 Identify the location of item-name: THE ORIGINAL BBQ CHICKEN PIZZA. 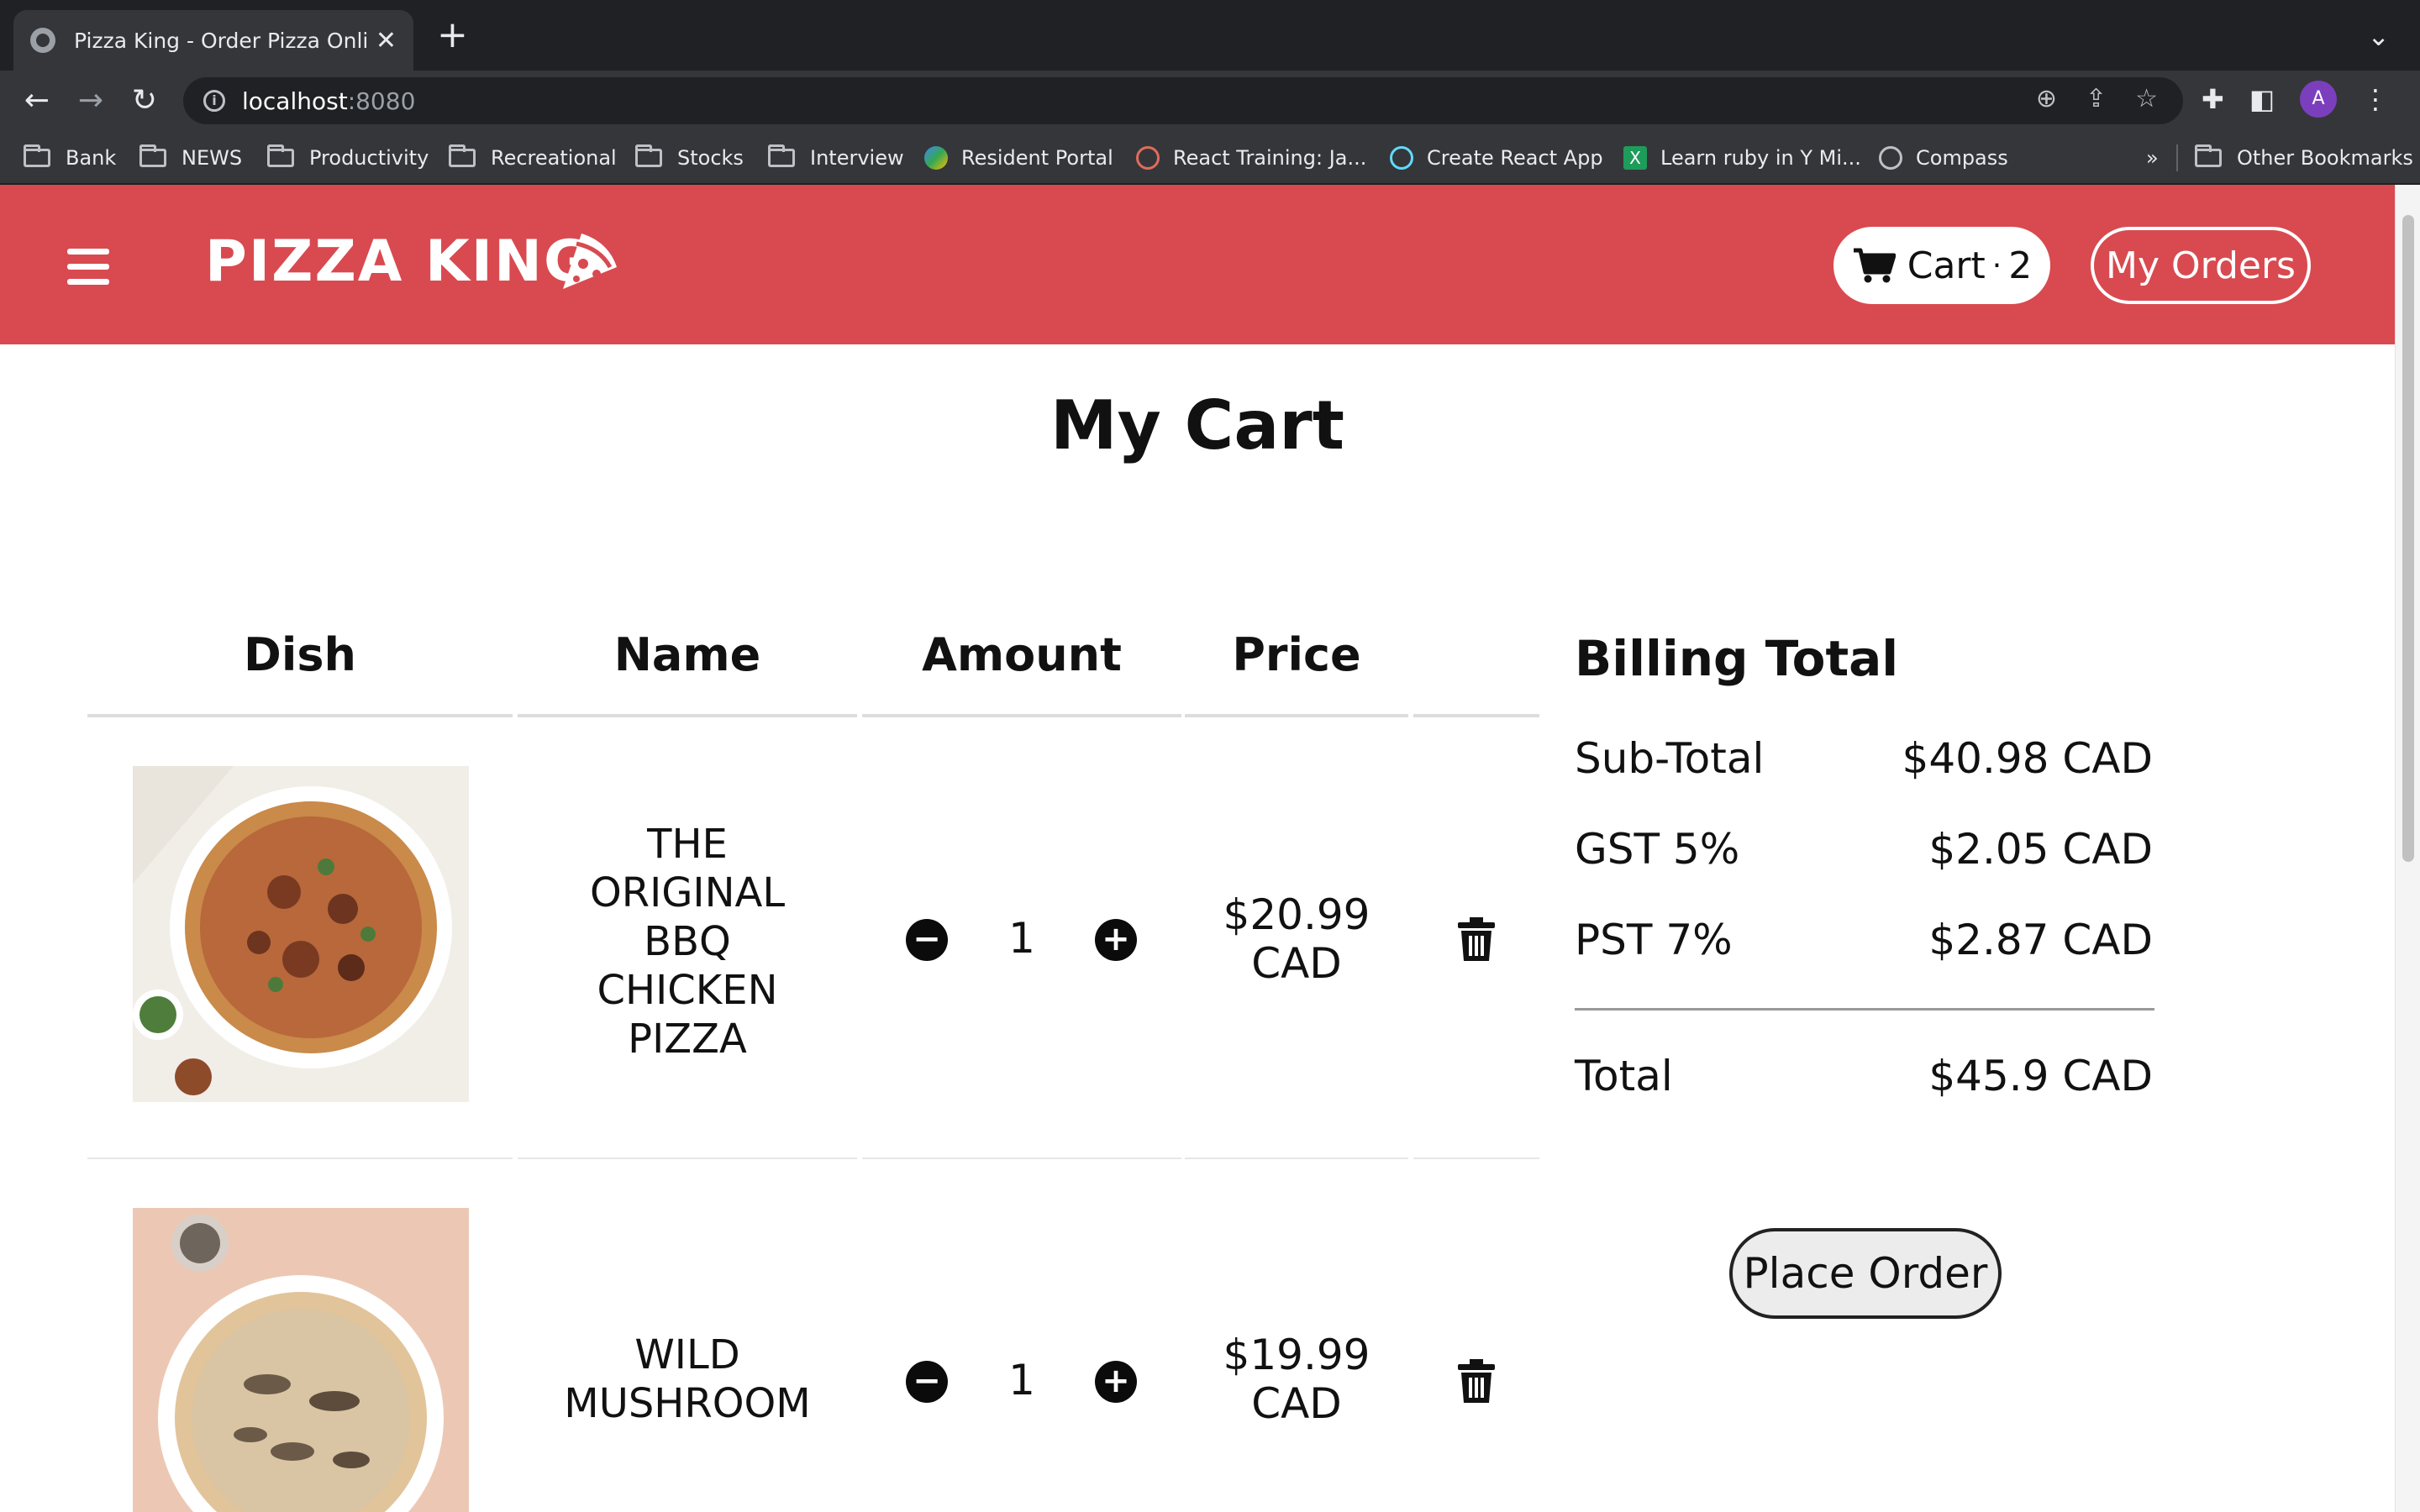
(688, 941).